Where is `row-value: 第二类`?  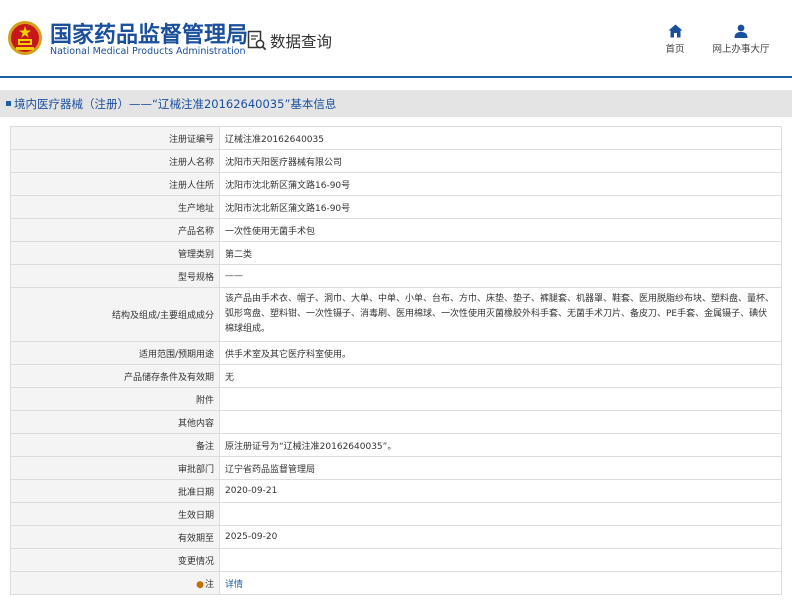 row-value: 第二类 is located at coordinates (500, 253).